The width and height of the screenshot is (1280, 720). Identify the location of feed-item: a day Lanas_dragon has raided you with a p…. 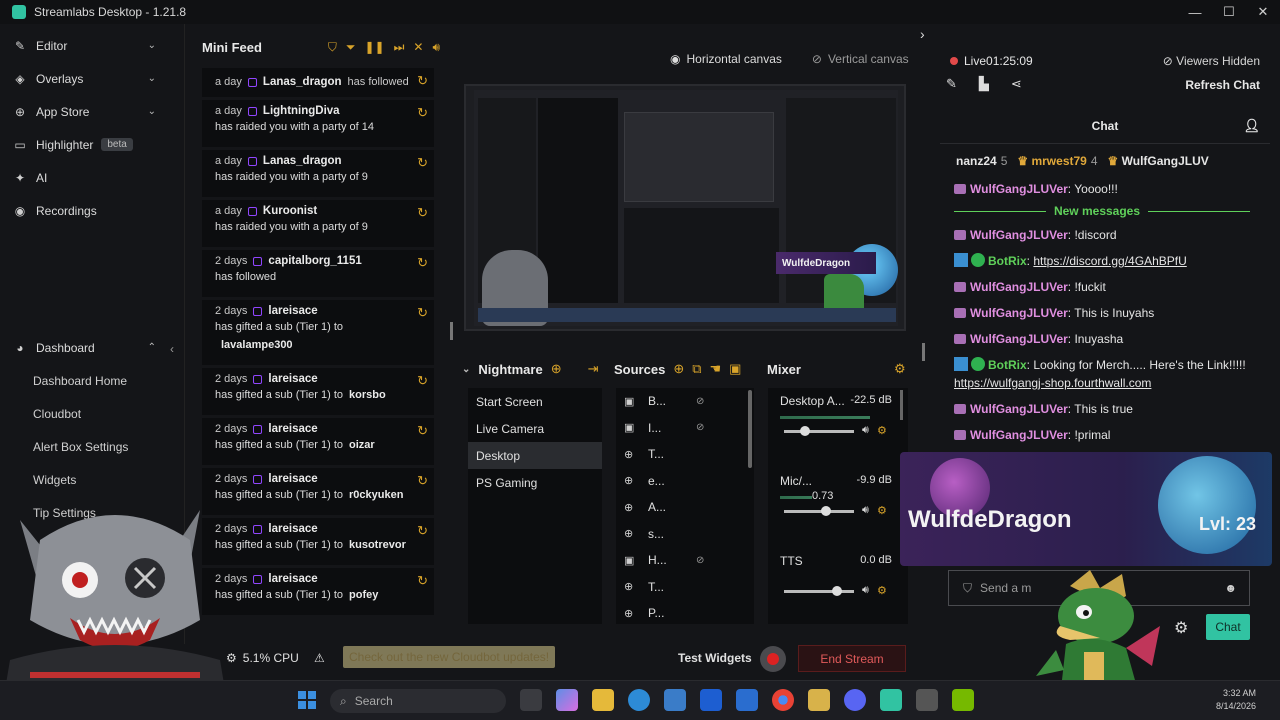
(318, 173).